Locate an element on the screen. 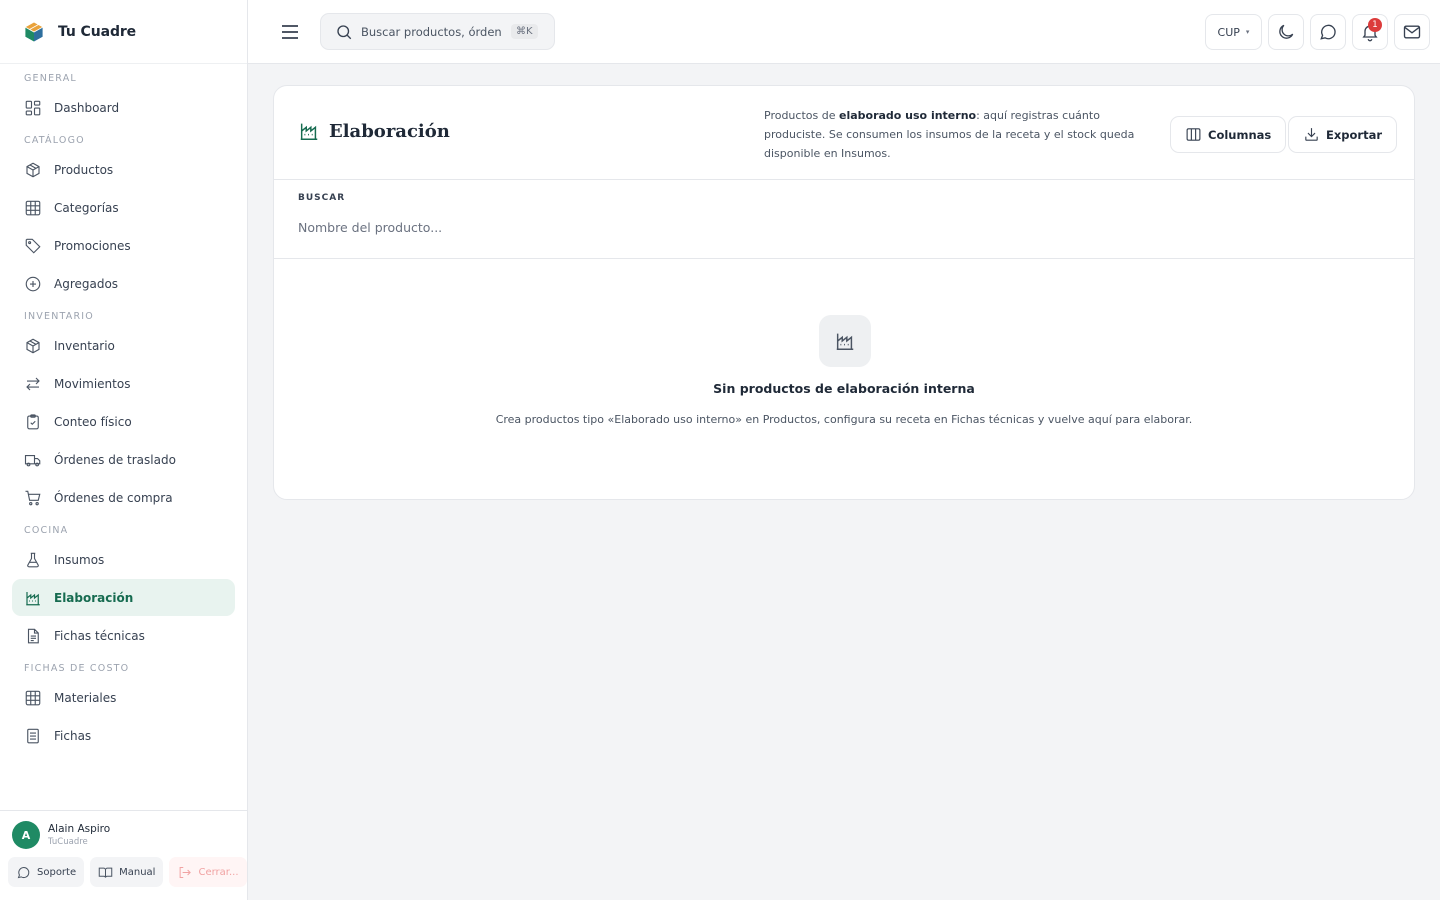  columns-label: Columnas is located at coordinates (1240, 134).